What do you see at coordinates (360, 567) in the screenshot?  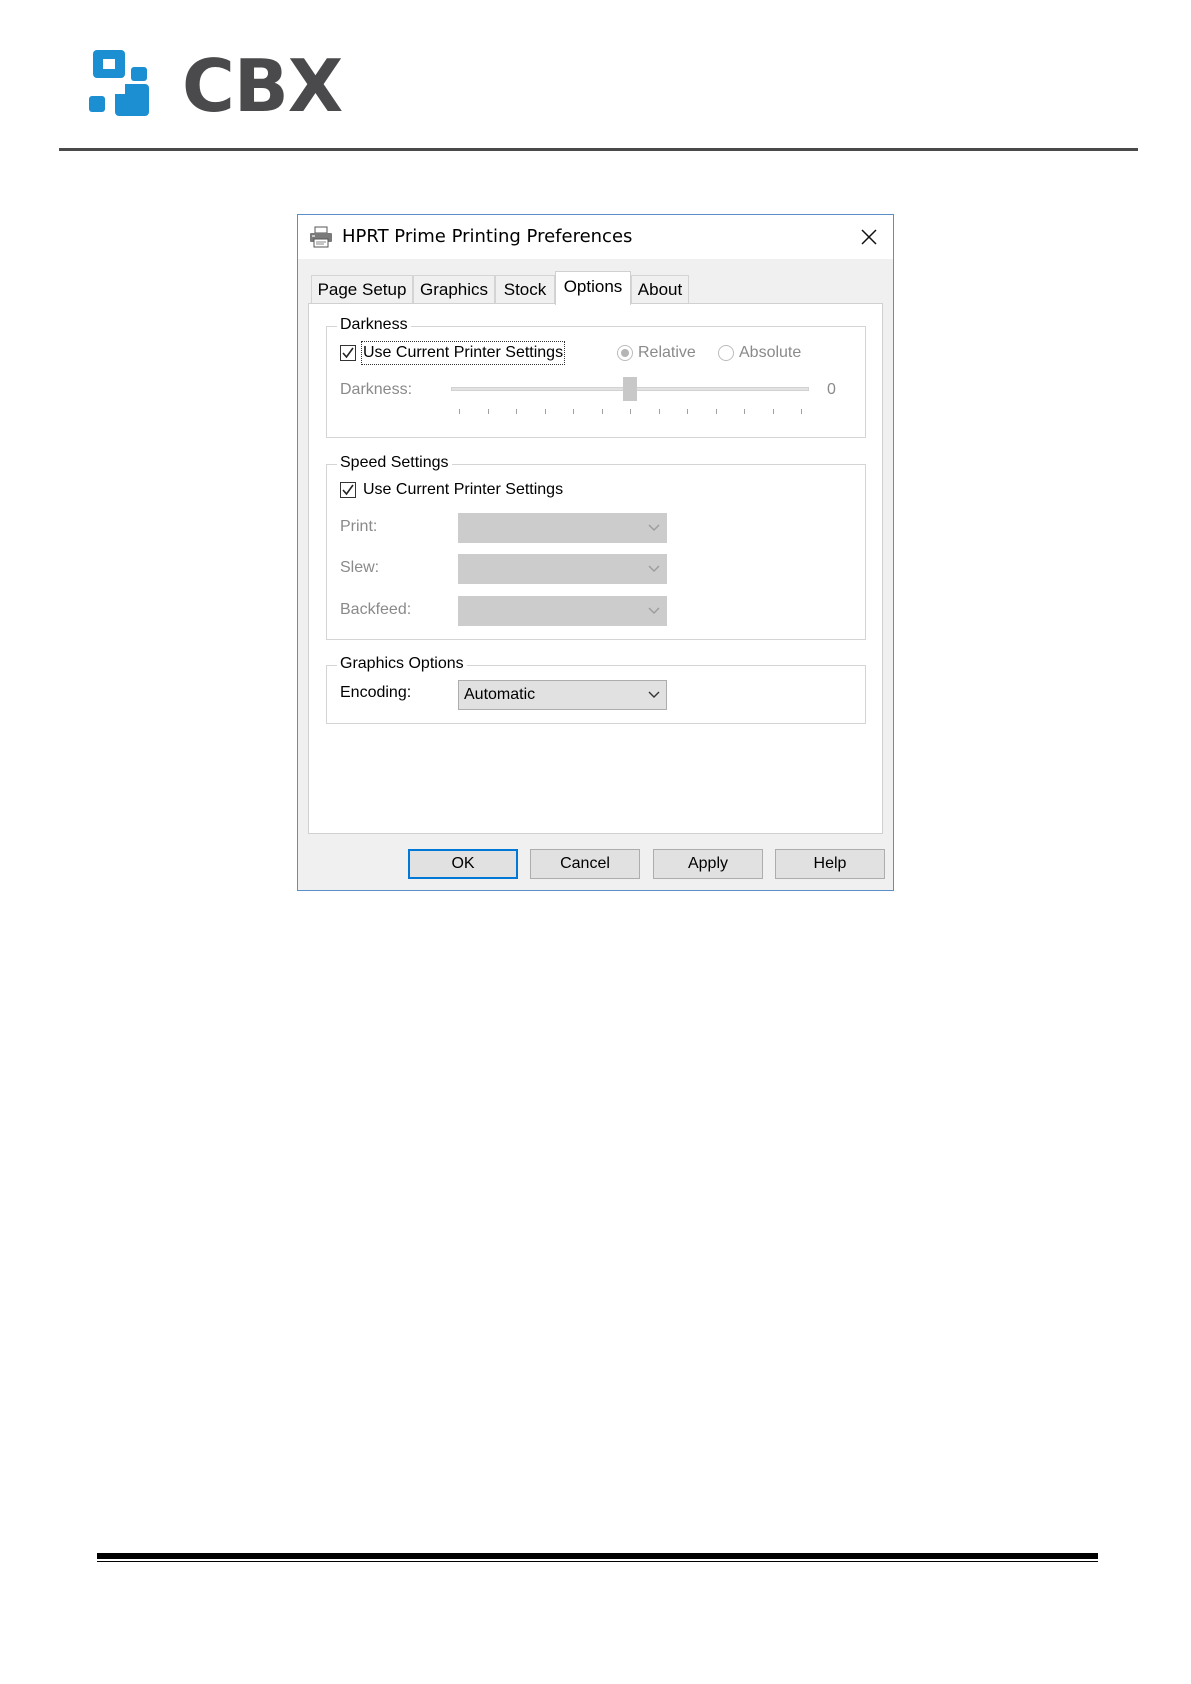 I see `slew-speed-label: Slew:` at bounding box center [360, 567].